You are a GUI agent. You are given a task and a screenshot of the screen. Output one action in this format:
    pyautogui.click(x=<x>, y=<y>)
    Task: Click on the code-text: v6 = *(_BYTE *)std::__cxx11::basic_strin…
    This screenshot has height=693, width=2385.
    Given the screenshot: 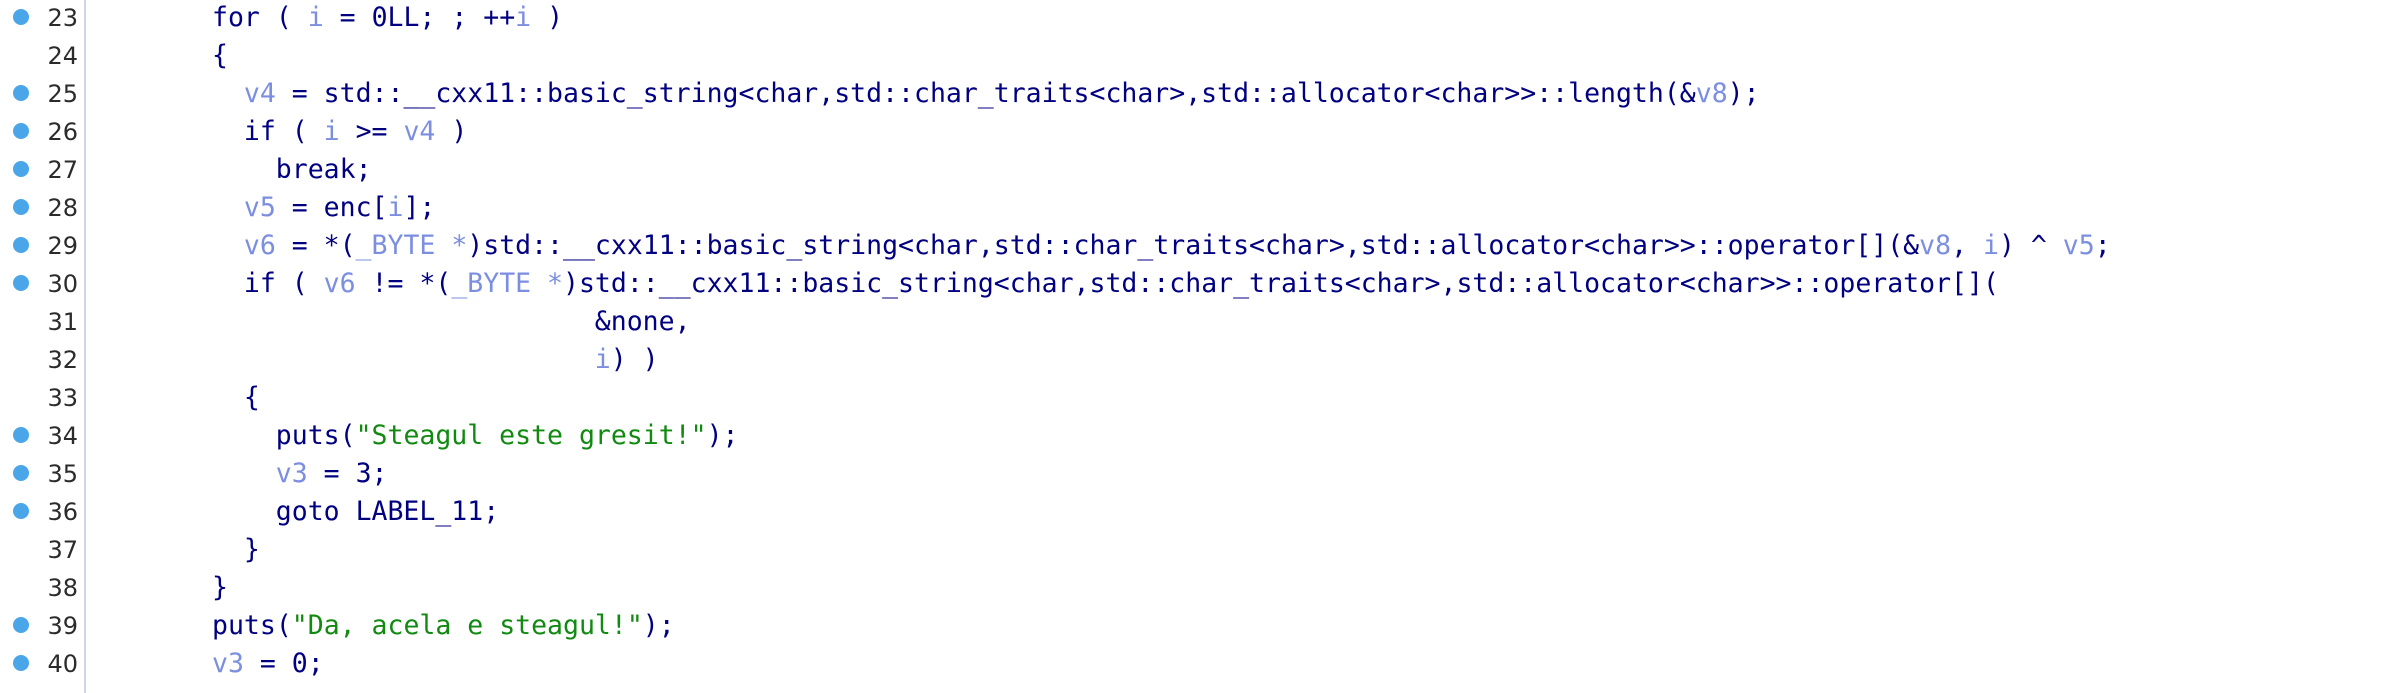 What is the action you would take?
    pyautogui.click(x=1177, y=246)
    